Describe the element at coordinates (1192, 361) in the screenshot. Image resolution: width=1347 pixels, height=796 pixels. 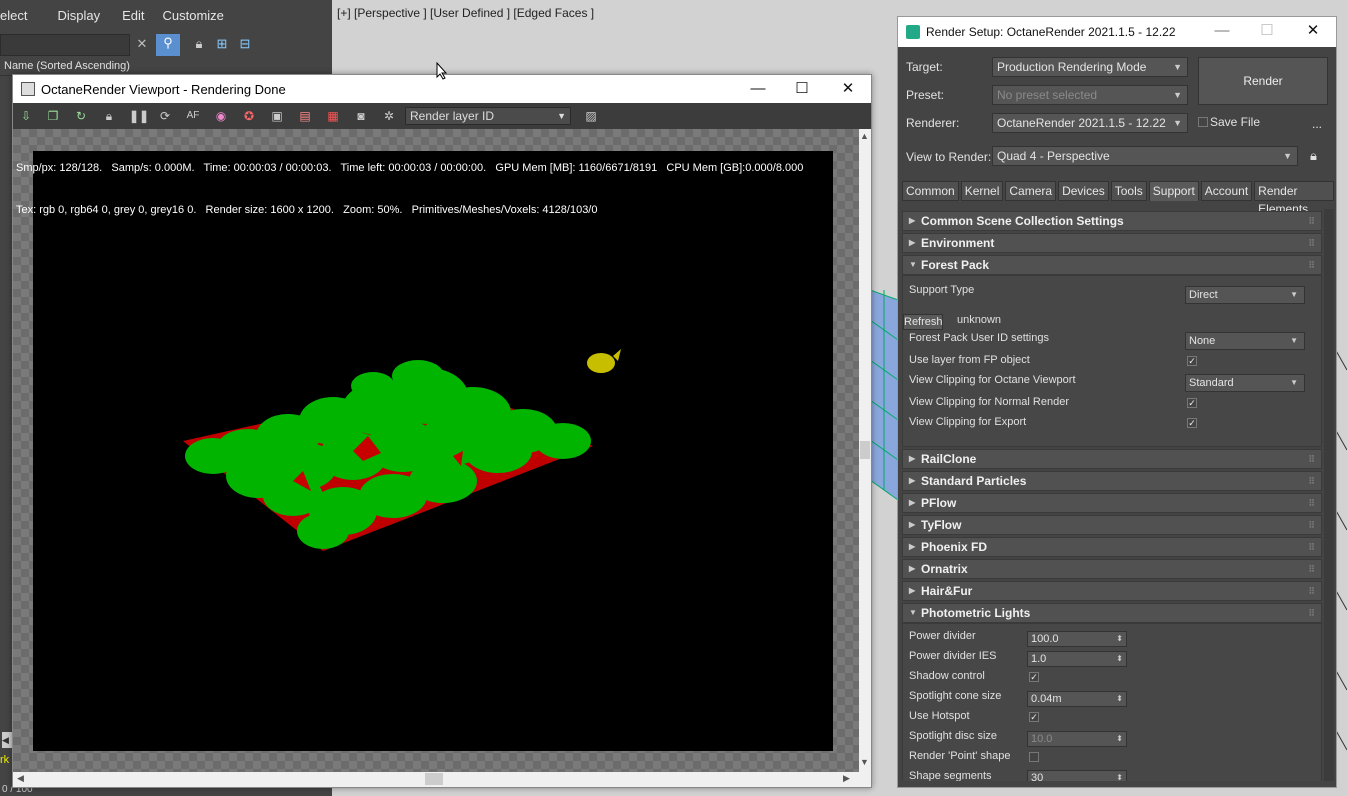
I see `use-layer-checkbox: ✓` at that location.